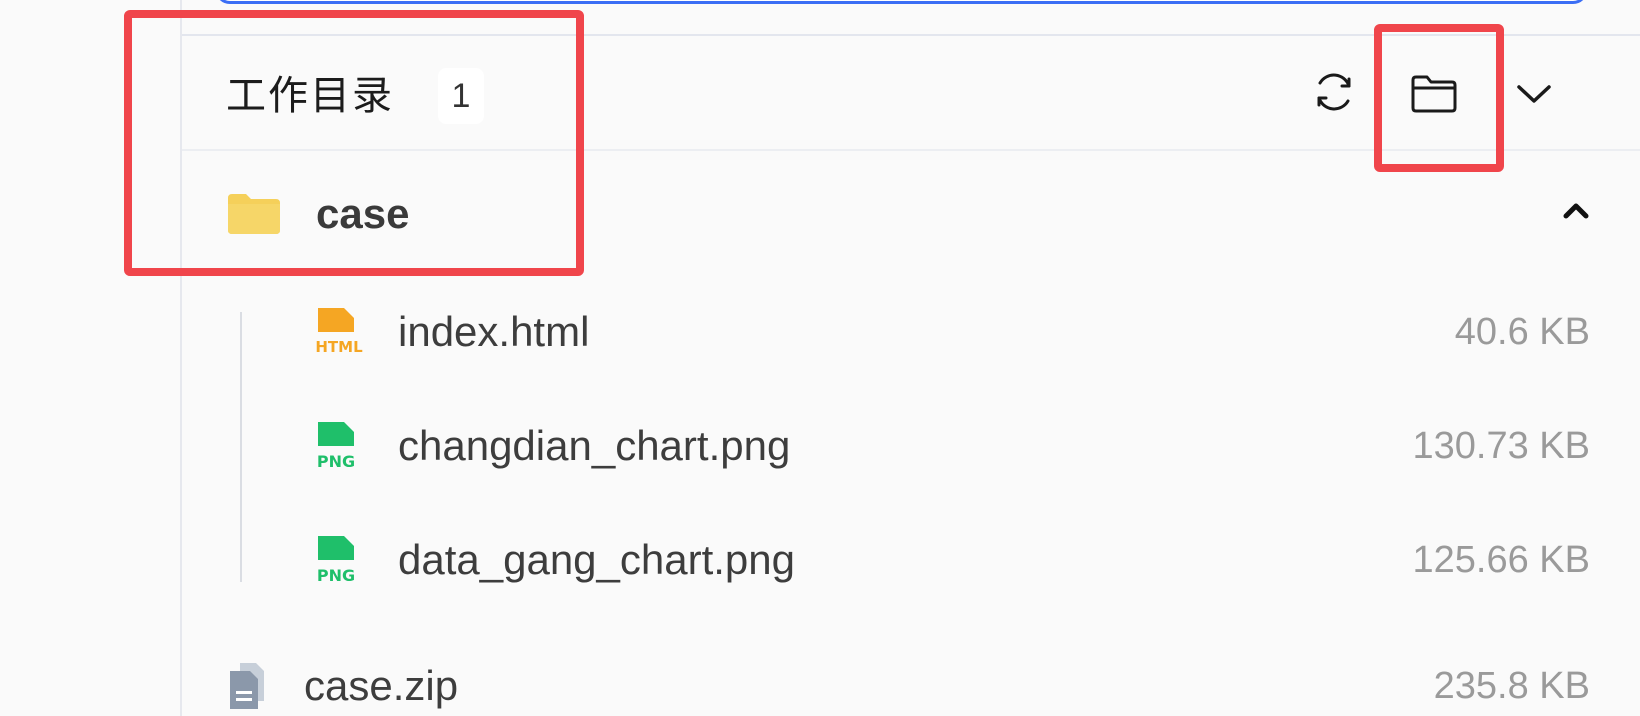 The height and width of the screenshot is (716, 1640). What do you see at coordinates (1511, 685) in the screenshot?
I see `file-size: 235.8 KB` at bounding box center [1511, 685].